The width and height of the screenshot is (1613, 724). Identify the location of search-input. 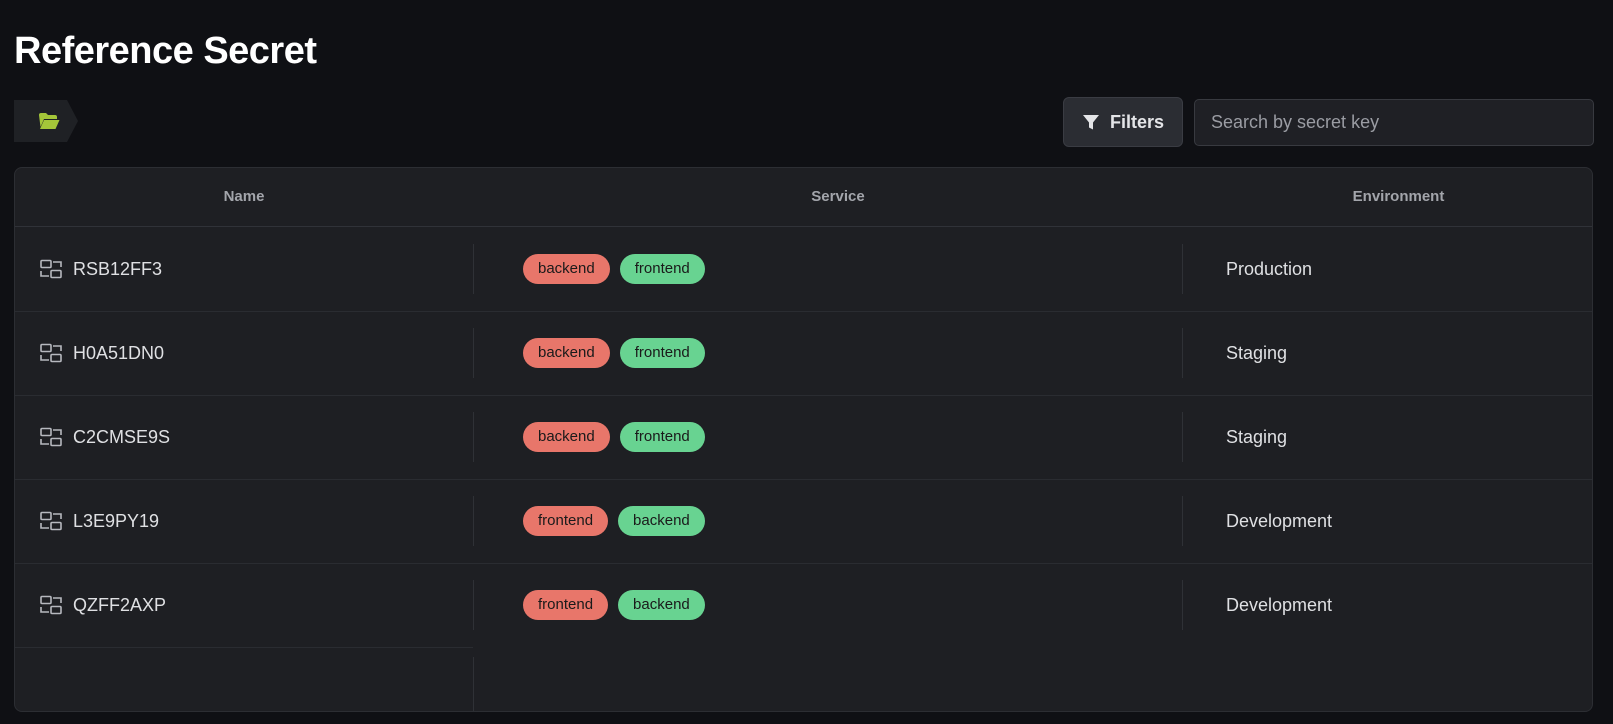
(1394, 122).